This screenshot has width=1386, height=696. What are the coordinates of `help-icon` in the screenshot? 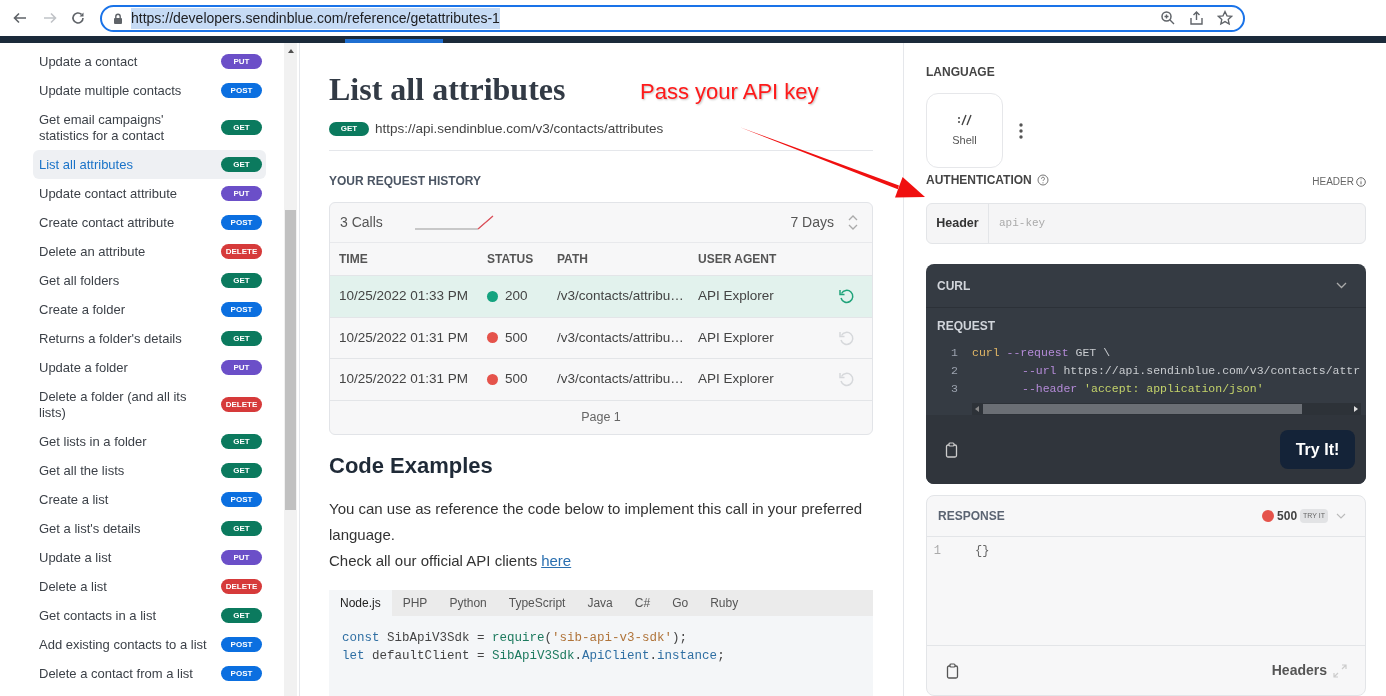 It's located at (1042, 180).